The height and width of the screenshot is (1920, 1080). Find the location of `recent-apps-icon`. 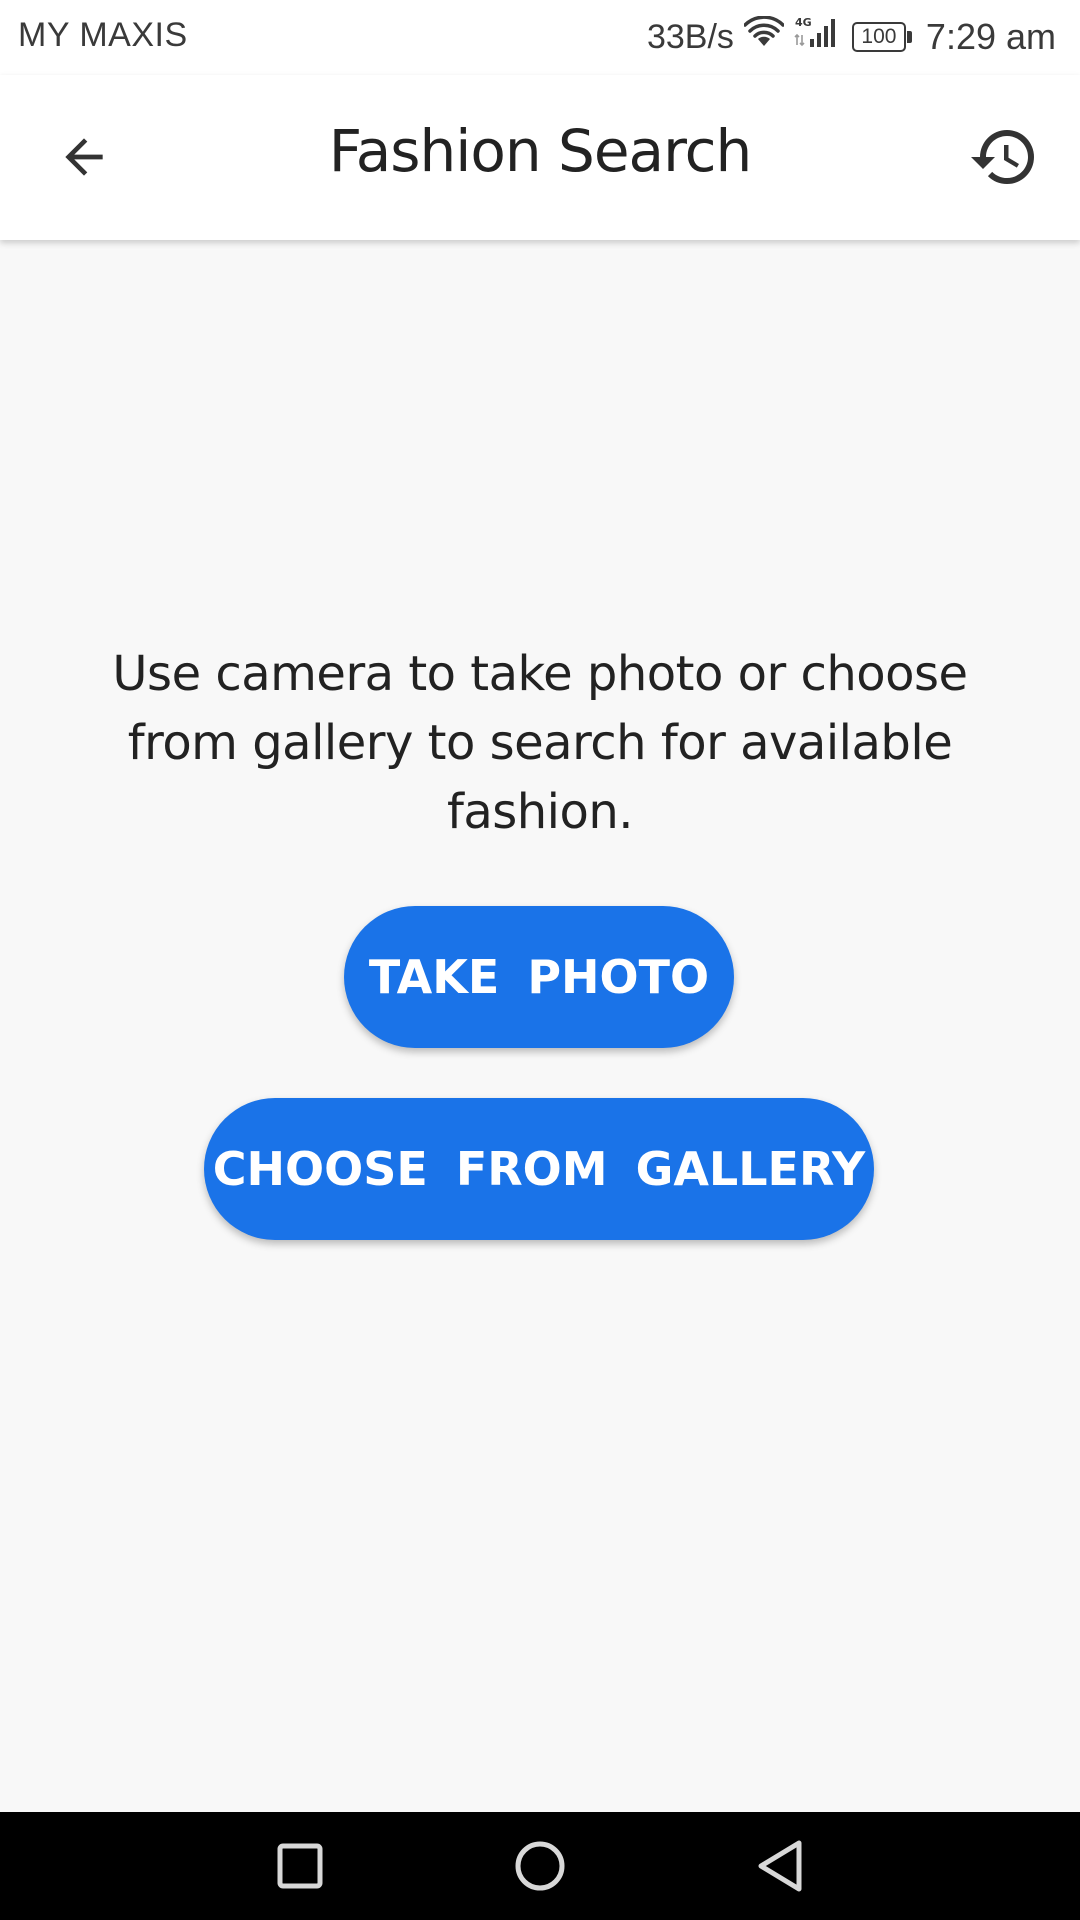

recent-apps-icon is located at coordinates (300, 1866).